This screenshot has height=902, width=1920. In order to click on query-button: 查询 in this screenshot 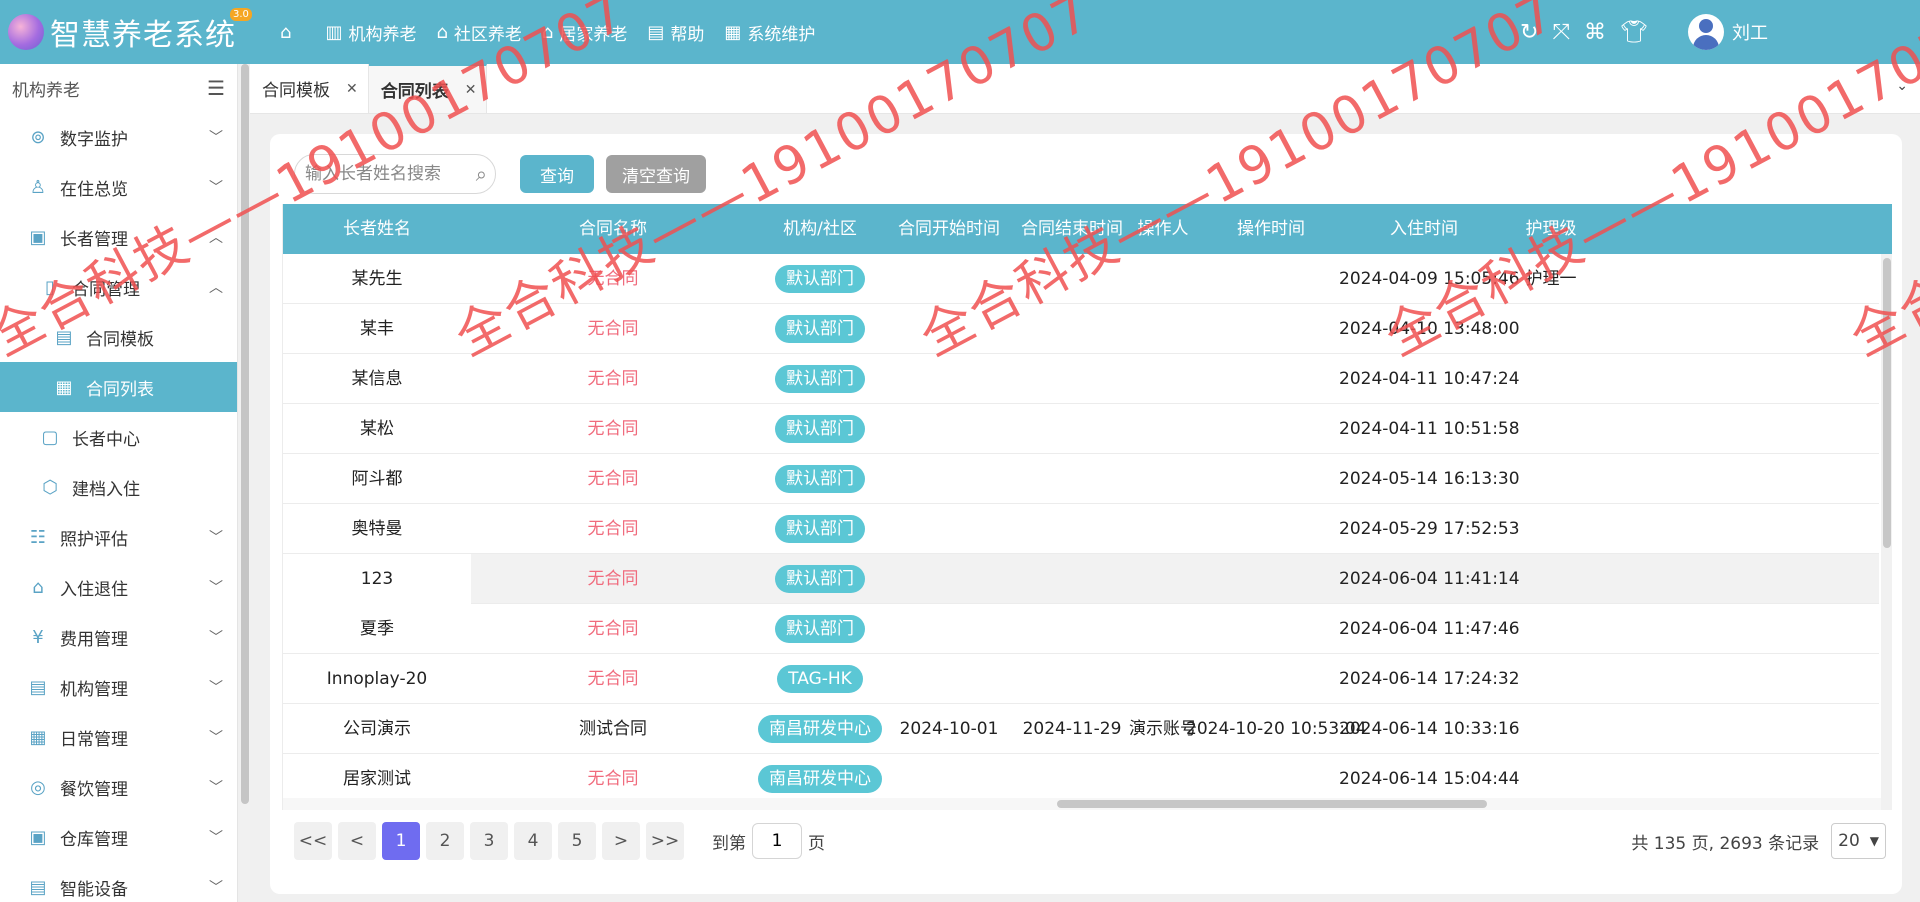, I will do `click(557, 174)`.